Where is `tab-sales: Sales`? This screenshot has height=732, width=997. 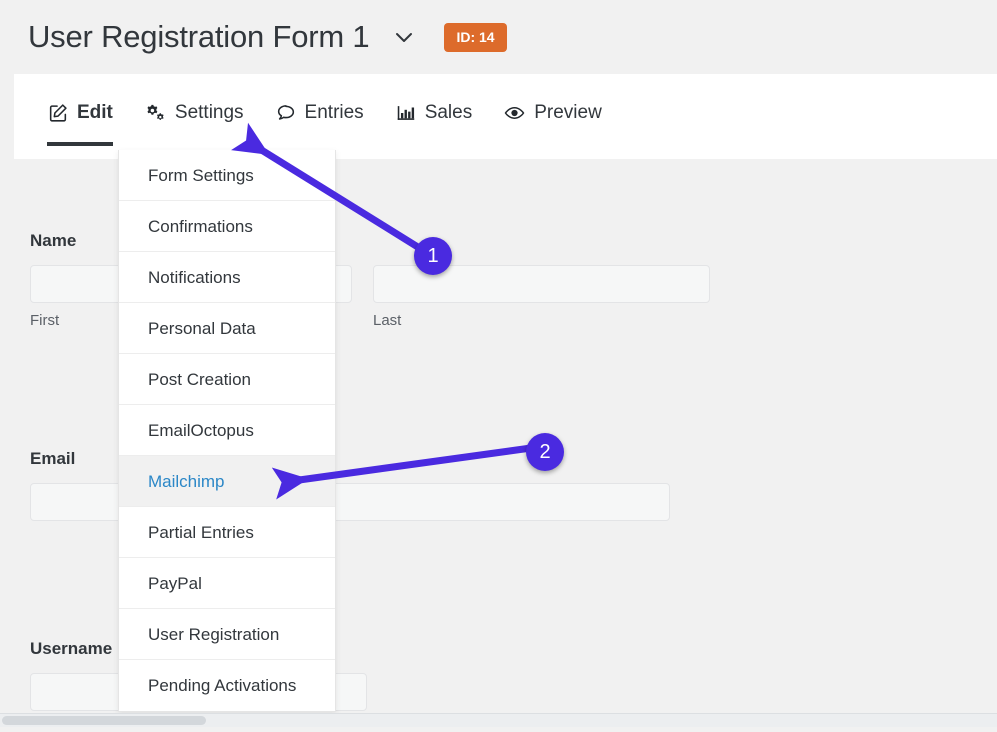 tab-sales: Sales is located at coordinates (434, 124).